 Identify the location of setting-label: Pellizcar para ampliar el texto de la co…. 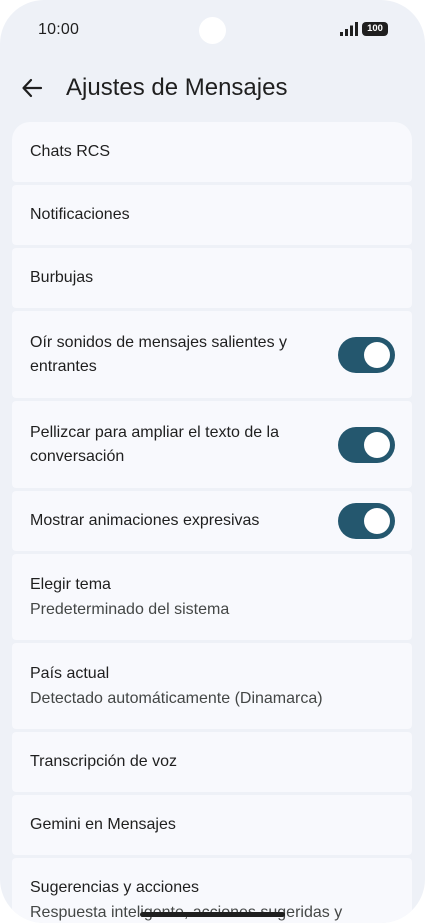
(155, 444).